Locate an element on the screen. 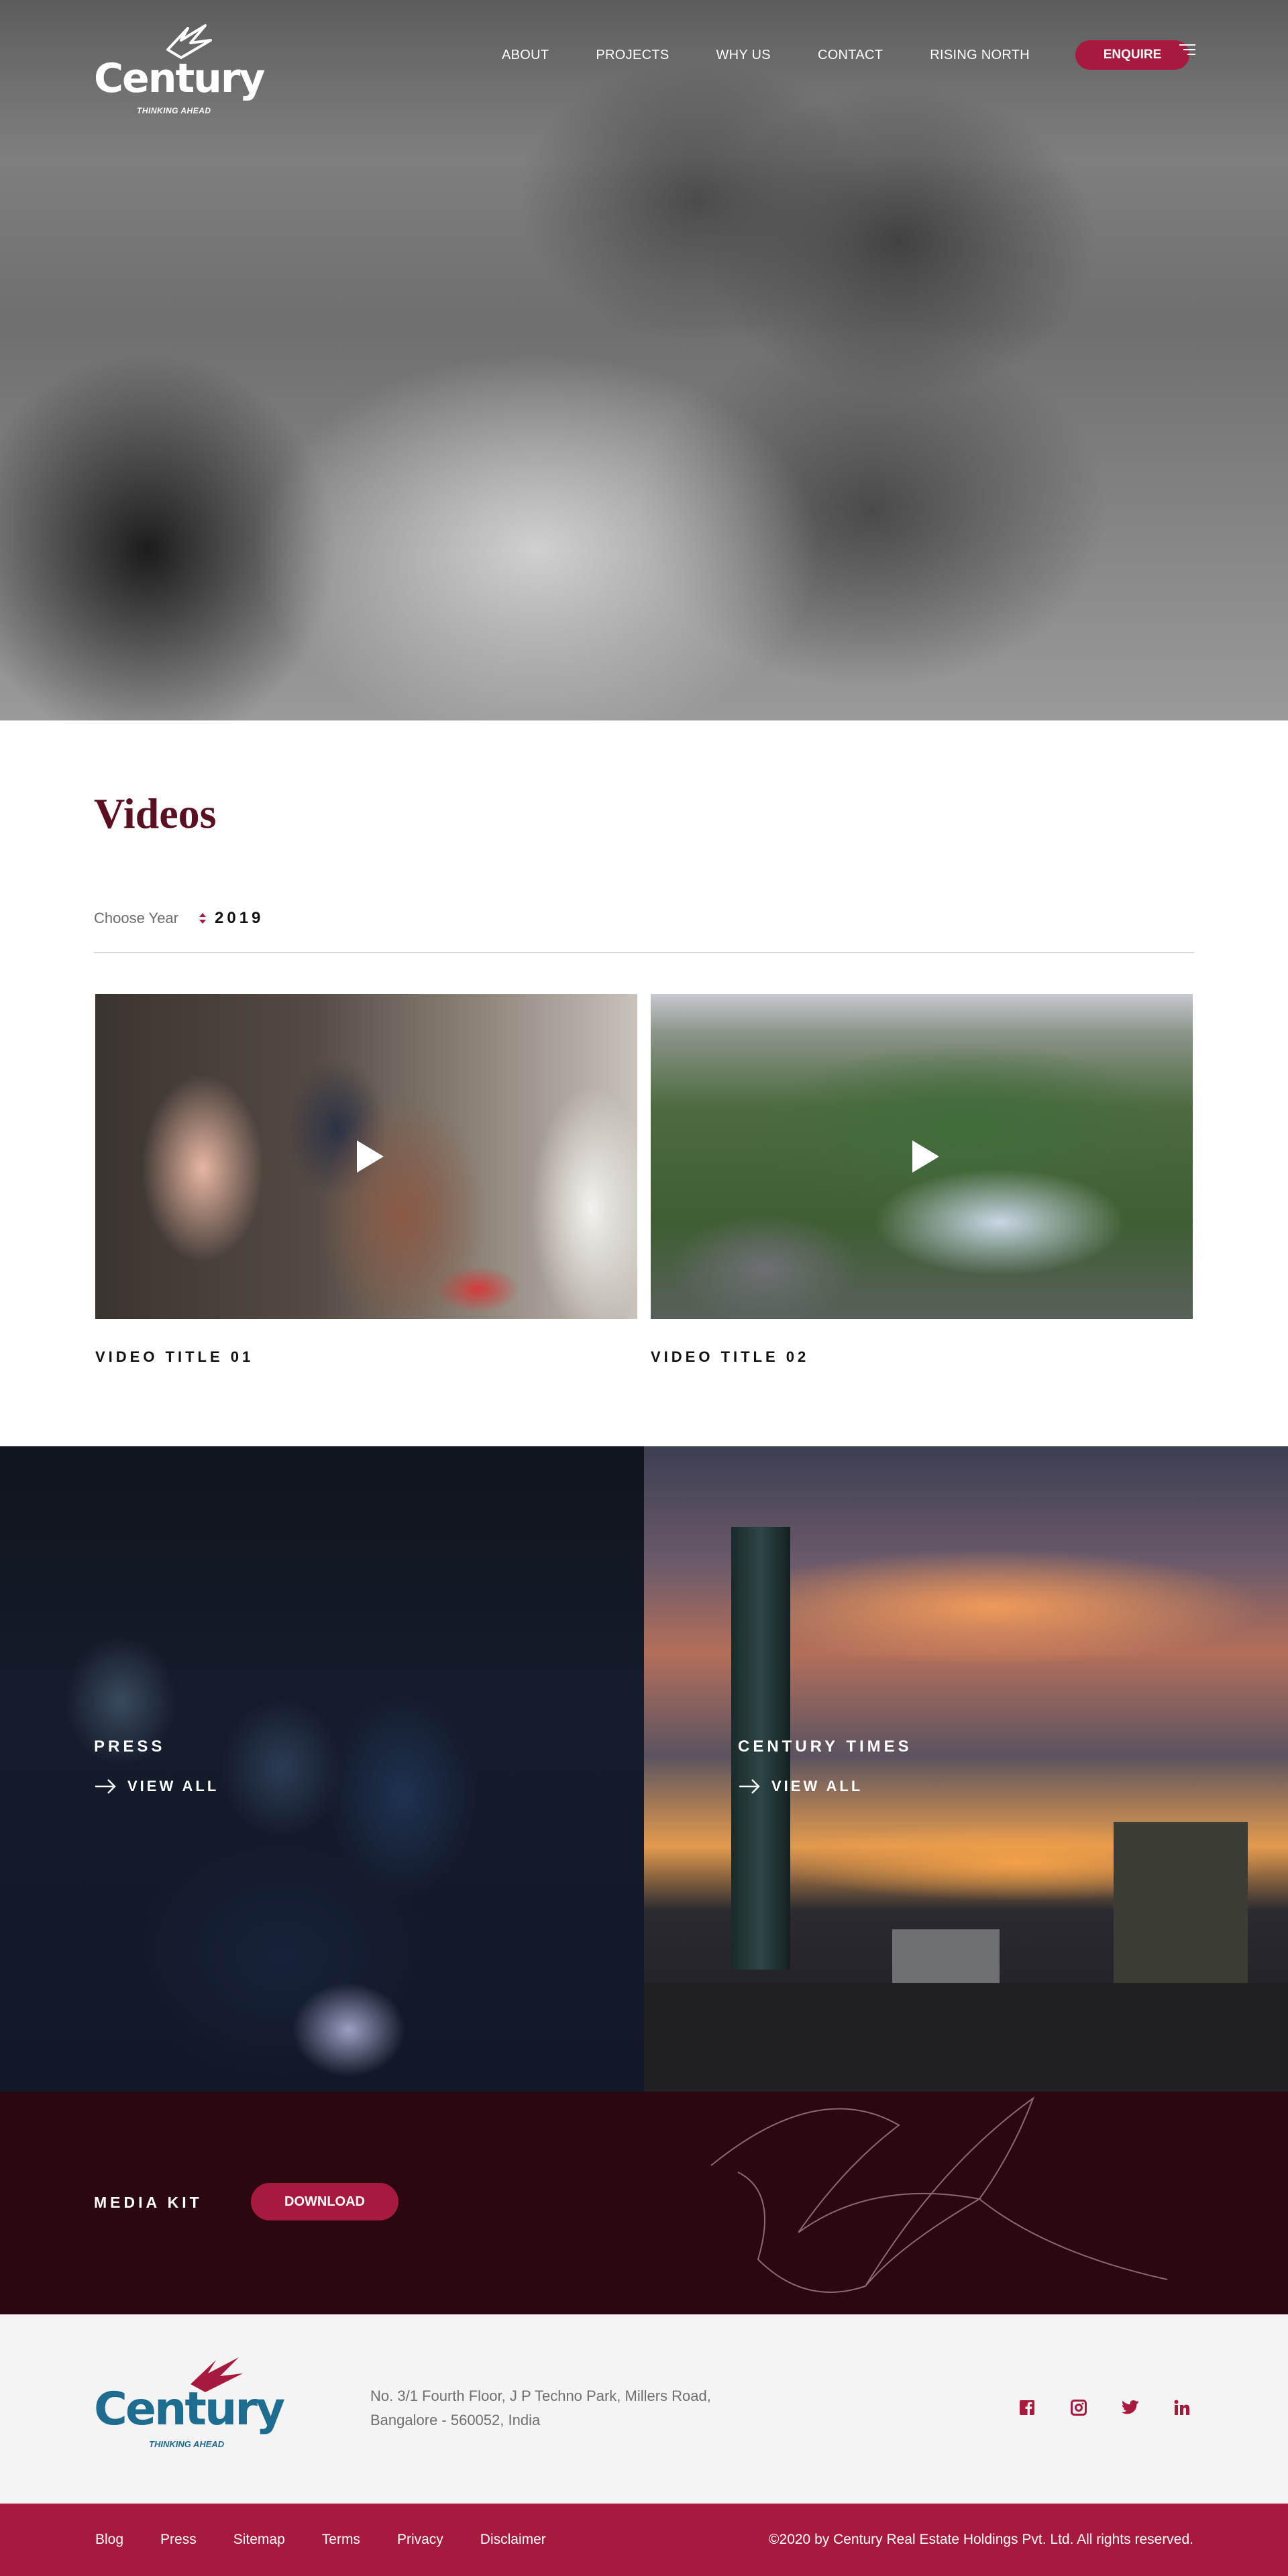 The image size is (1288, 2576). year-value: 2019 is located at coordinates (239, 918).